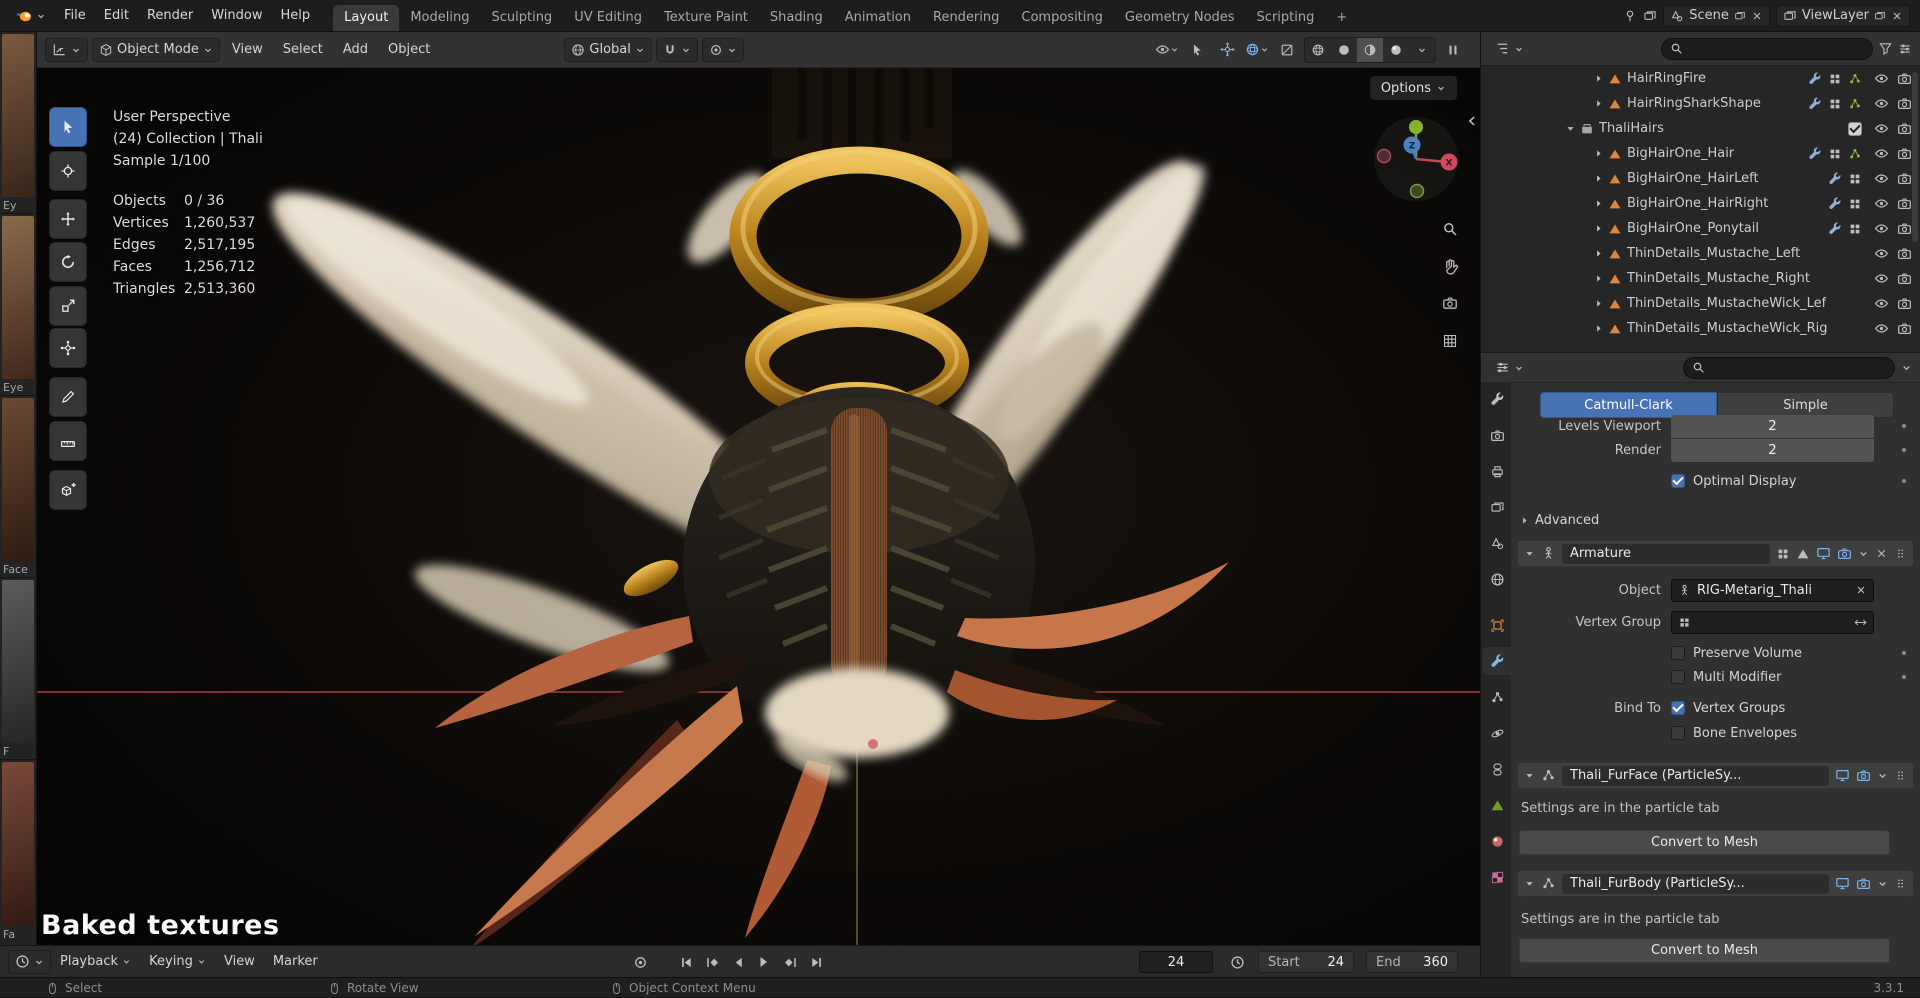 This screenshot has width=1920, height=998. Describe the element at coordinates (66, 49) in the screenshot. I see `editor-type-button` at that location.